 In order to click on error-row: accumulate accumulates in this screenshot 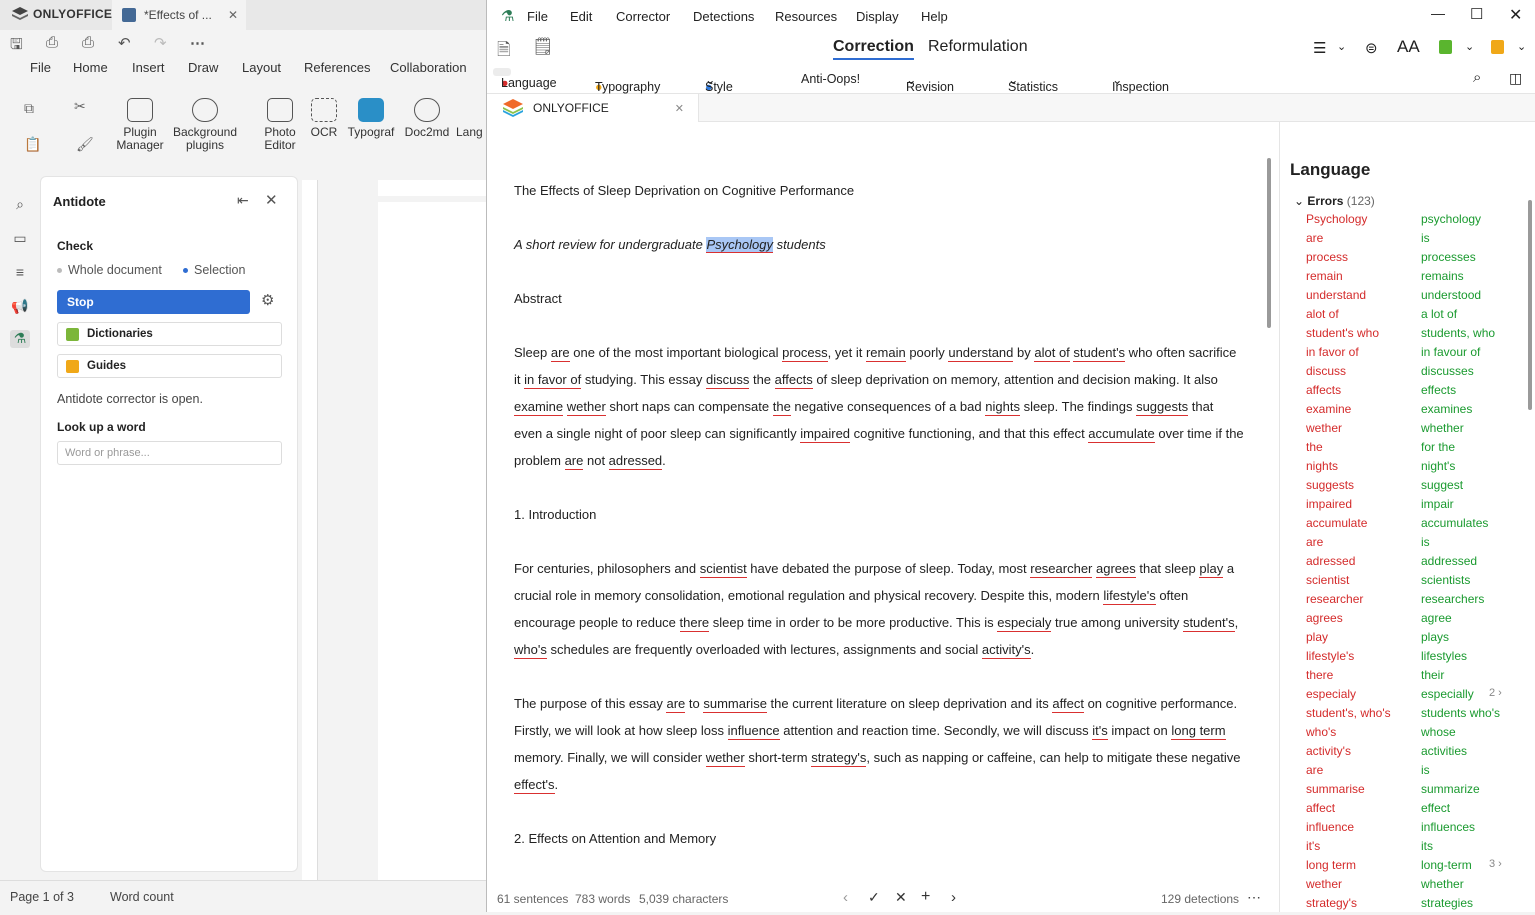, I will do `click(1400, 525)`.